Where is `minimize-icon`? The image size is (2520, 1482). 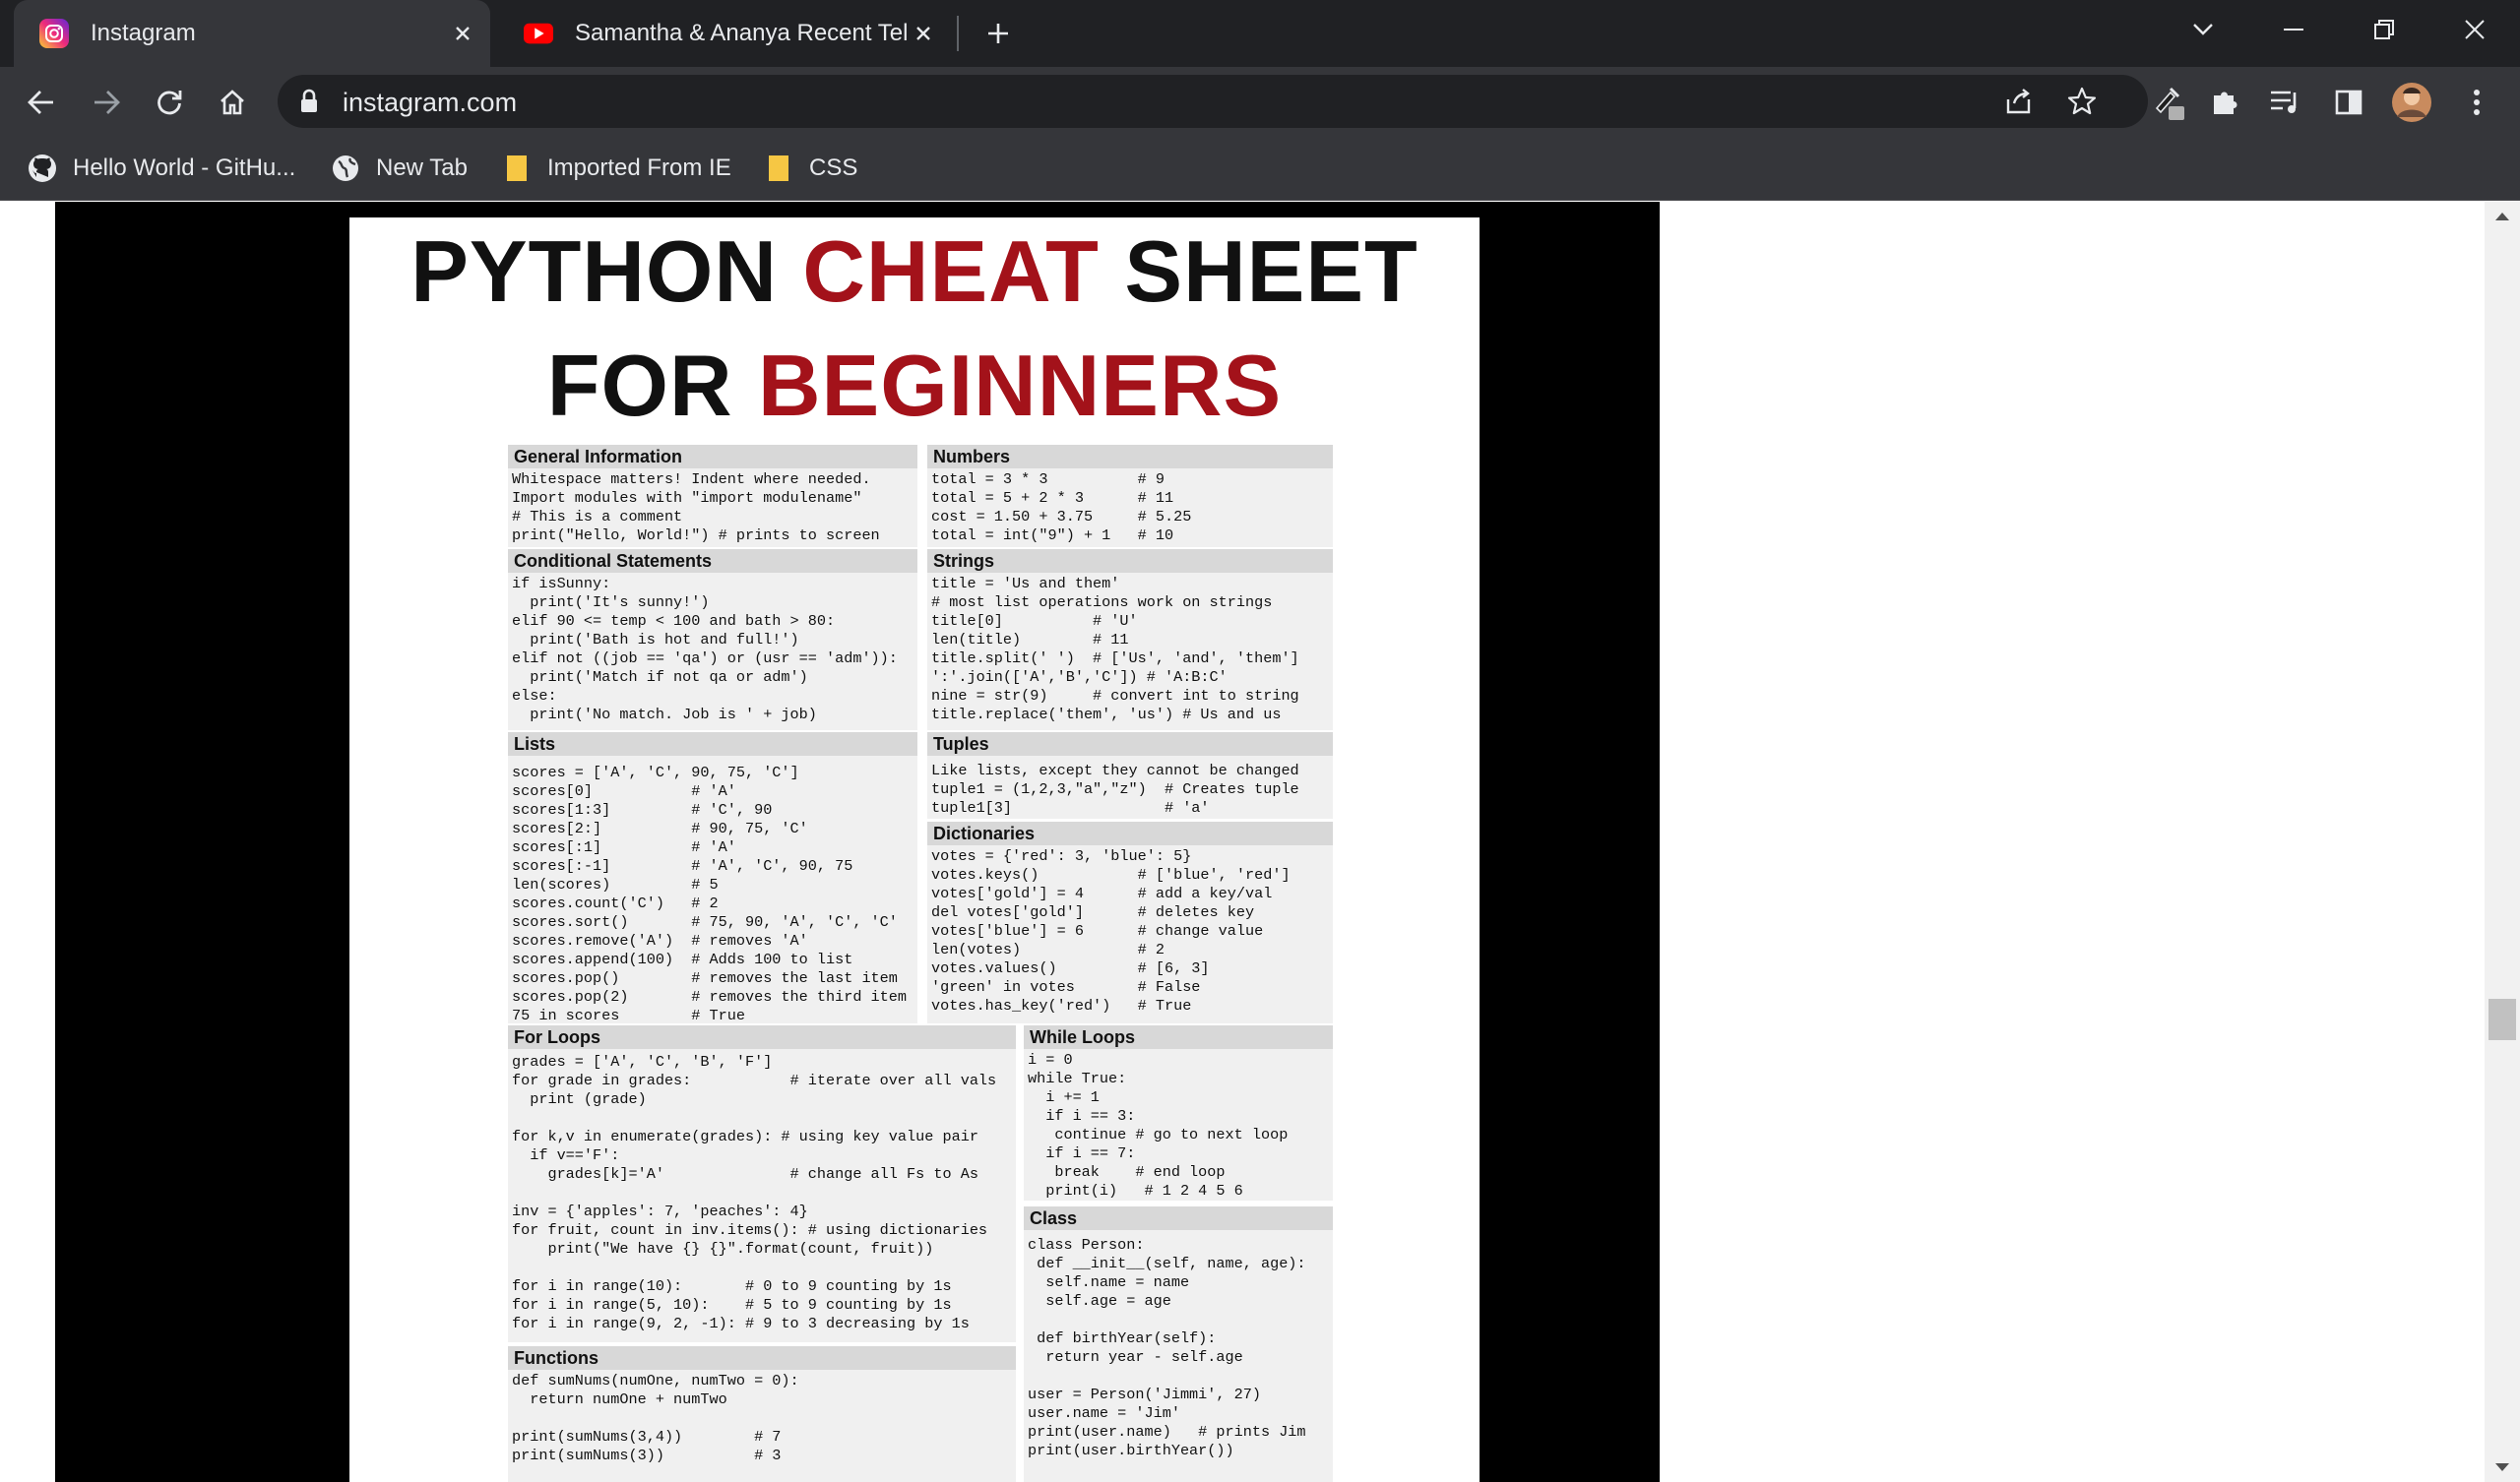 minimize-icon is located at coordinates (2293, 30).